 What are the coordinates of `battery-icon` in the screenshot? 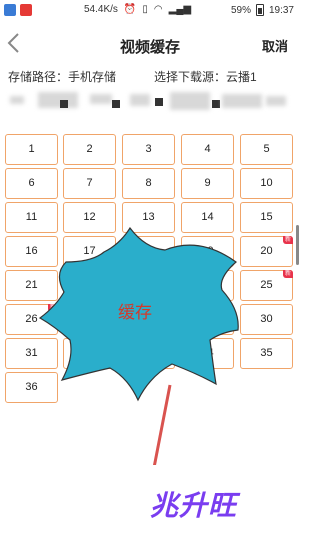 It's located at (259, 10).